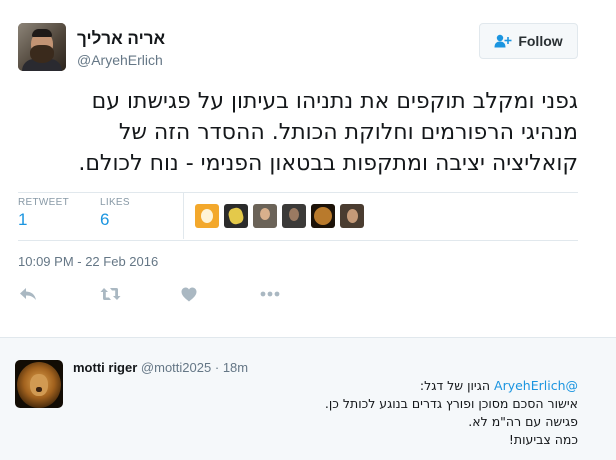 The height and width of the screenshot is (460, 616). What do you see at coordinates (39, 384) in the screenshot?
I see `reply-author-avatar` at bounding box center [39, 384].